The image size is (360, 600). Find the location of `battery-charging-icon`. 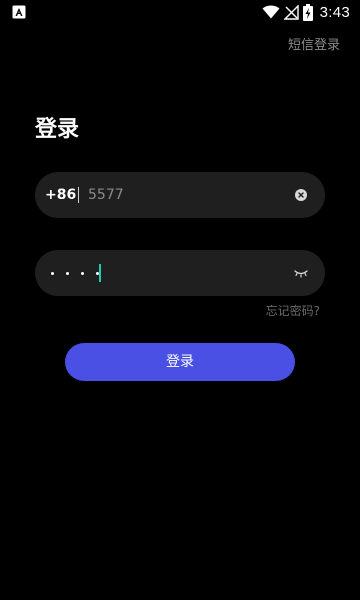

battery-charging-icon is located at coordinates (307, 12).